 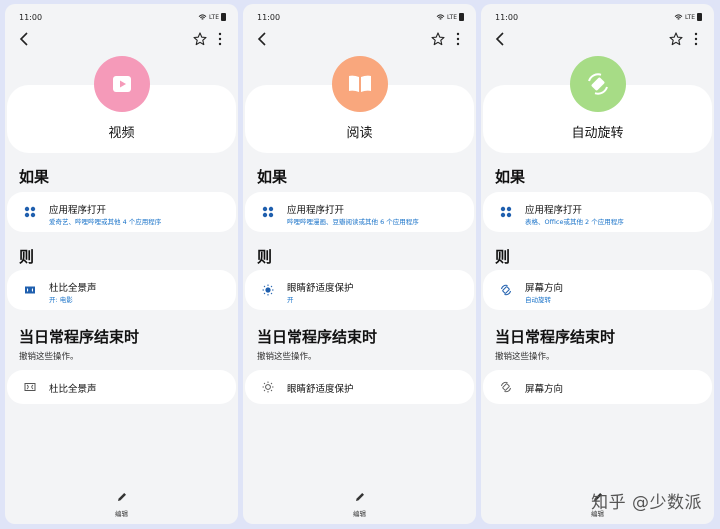 What do you see at coordinates (359, 212) in the screenshot?
I see `trigger-card: 应用程序打开 哔哩哔哩漫画、豆瓣阅读或其他 6 个应用程序` at bounding box center [359, 212].